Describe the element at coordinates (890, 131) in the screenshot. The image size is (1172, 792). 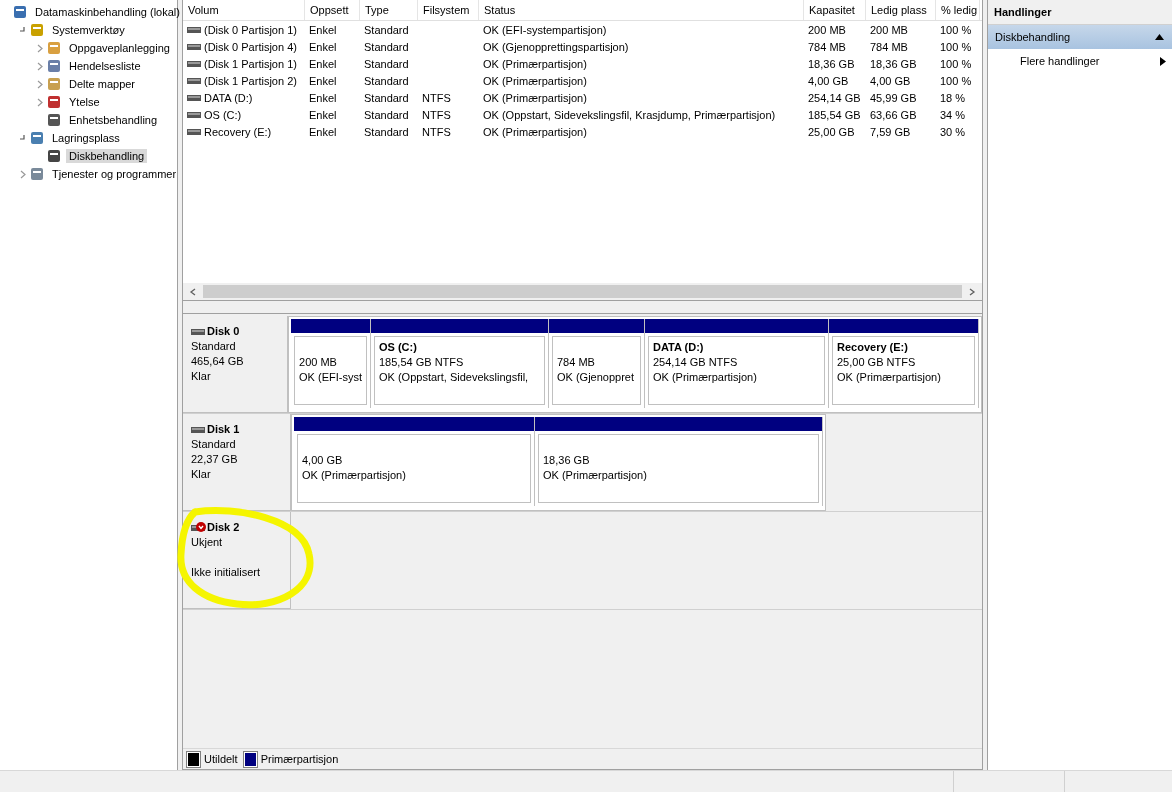
I see `table-cell: 7,59 GB` at that location.